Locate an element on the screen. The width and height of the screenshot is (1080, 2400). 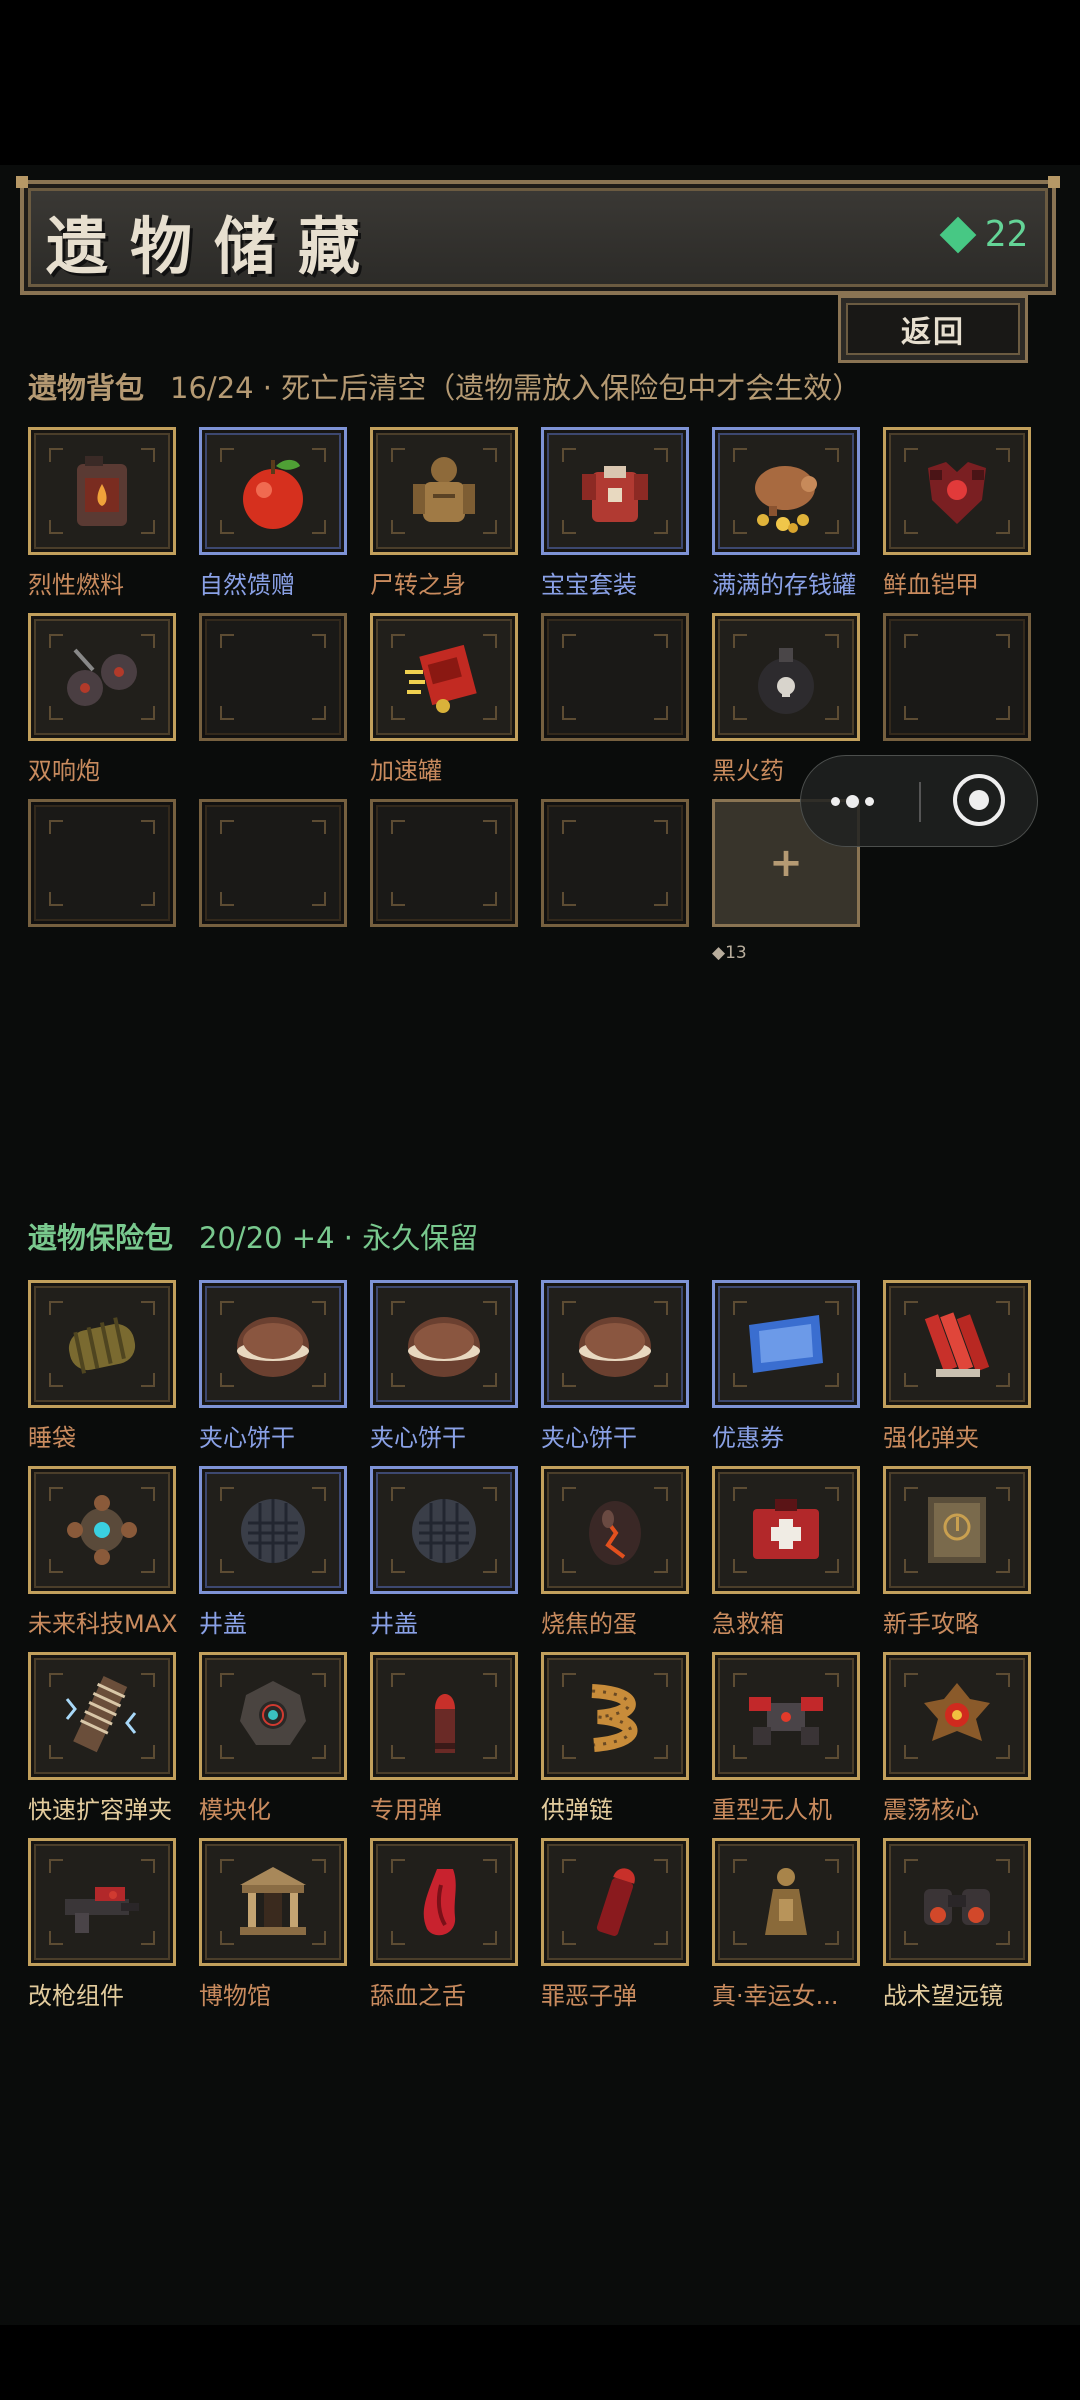
relic-label: 烧焦的蛋 is located at coordinates (589, 1624).